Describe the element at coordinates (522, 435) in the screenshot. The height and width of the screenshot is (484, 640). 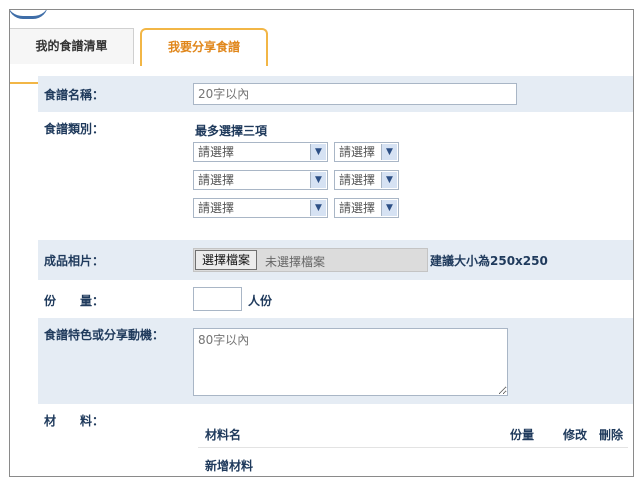
I see `column-quantity: 份量` at that location.